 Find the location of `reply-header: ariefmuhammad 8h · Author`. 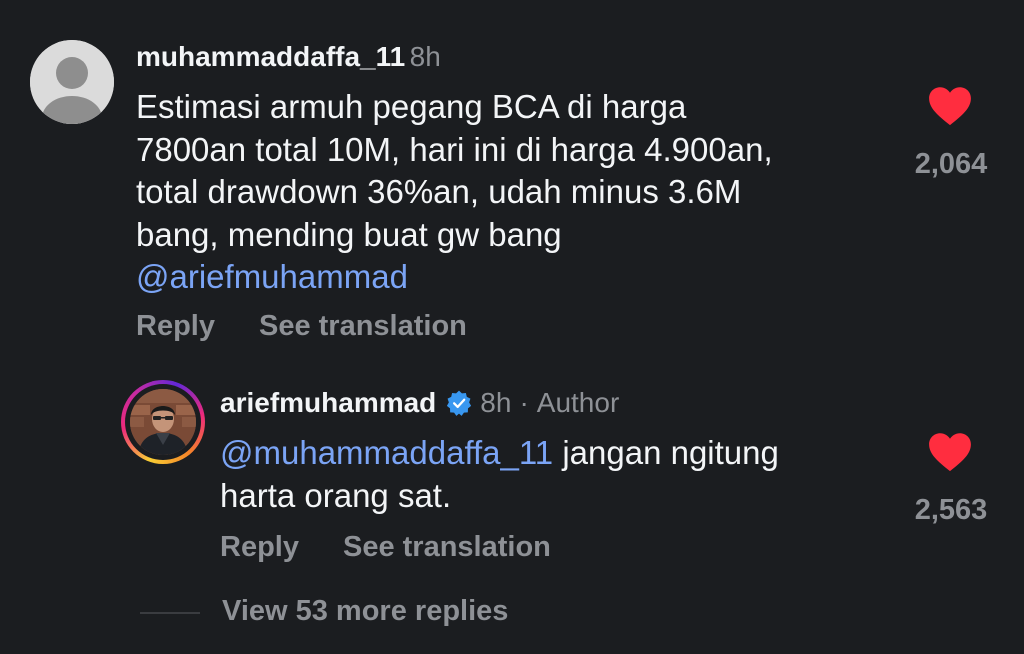

reply-header: ariefmuhammad 8h · Author is located at coordinates (419, 403).